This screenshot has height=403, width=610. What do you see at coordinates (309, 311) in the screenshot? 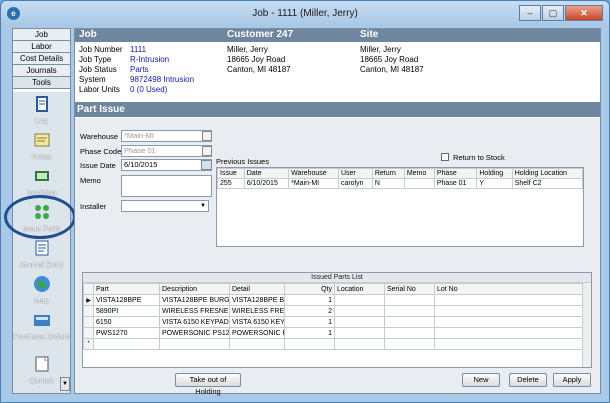
I see `table-cell: 2` at bounding box center [309, 311].